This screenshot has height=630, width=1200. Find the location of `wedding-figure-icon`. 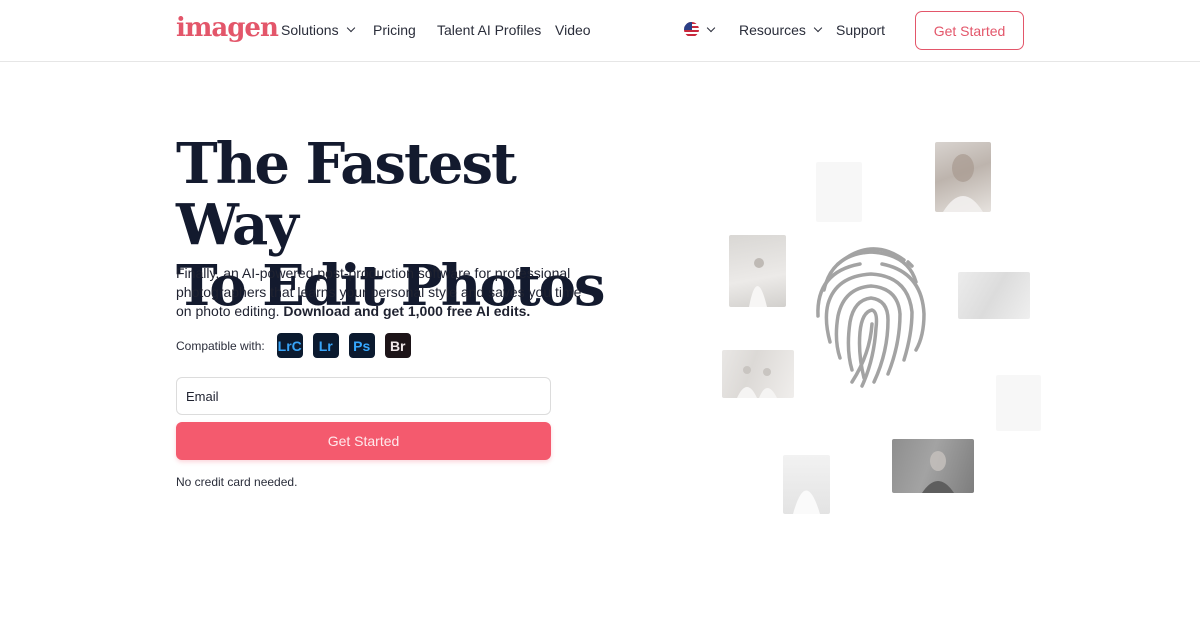

wedding-figure-icon is located at coordinates (758, 282).